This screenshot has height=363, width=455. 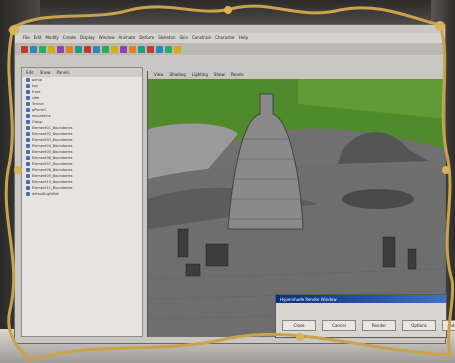 I want to click on snap-curve-icon, so click(x=78, y=49).